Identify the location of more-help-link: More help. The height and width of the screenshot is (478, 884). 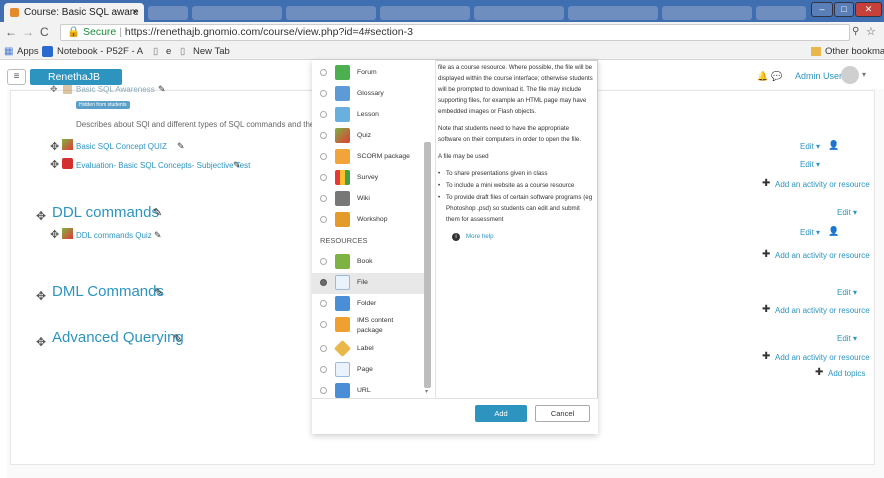
(480, 236).